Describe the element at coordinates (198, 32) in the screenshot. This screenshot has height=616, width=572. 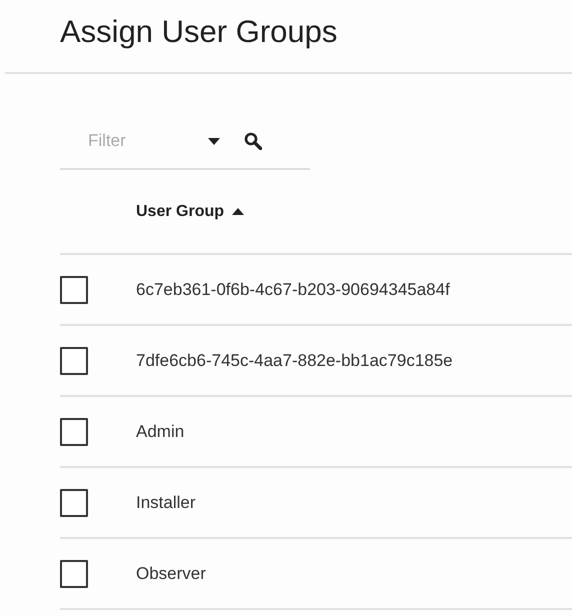
I see `page-title: Assign User Groups` at that location.